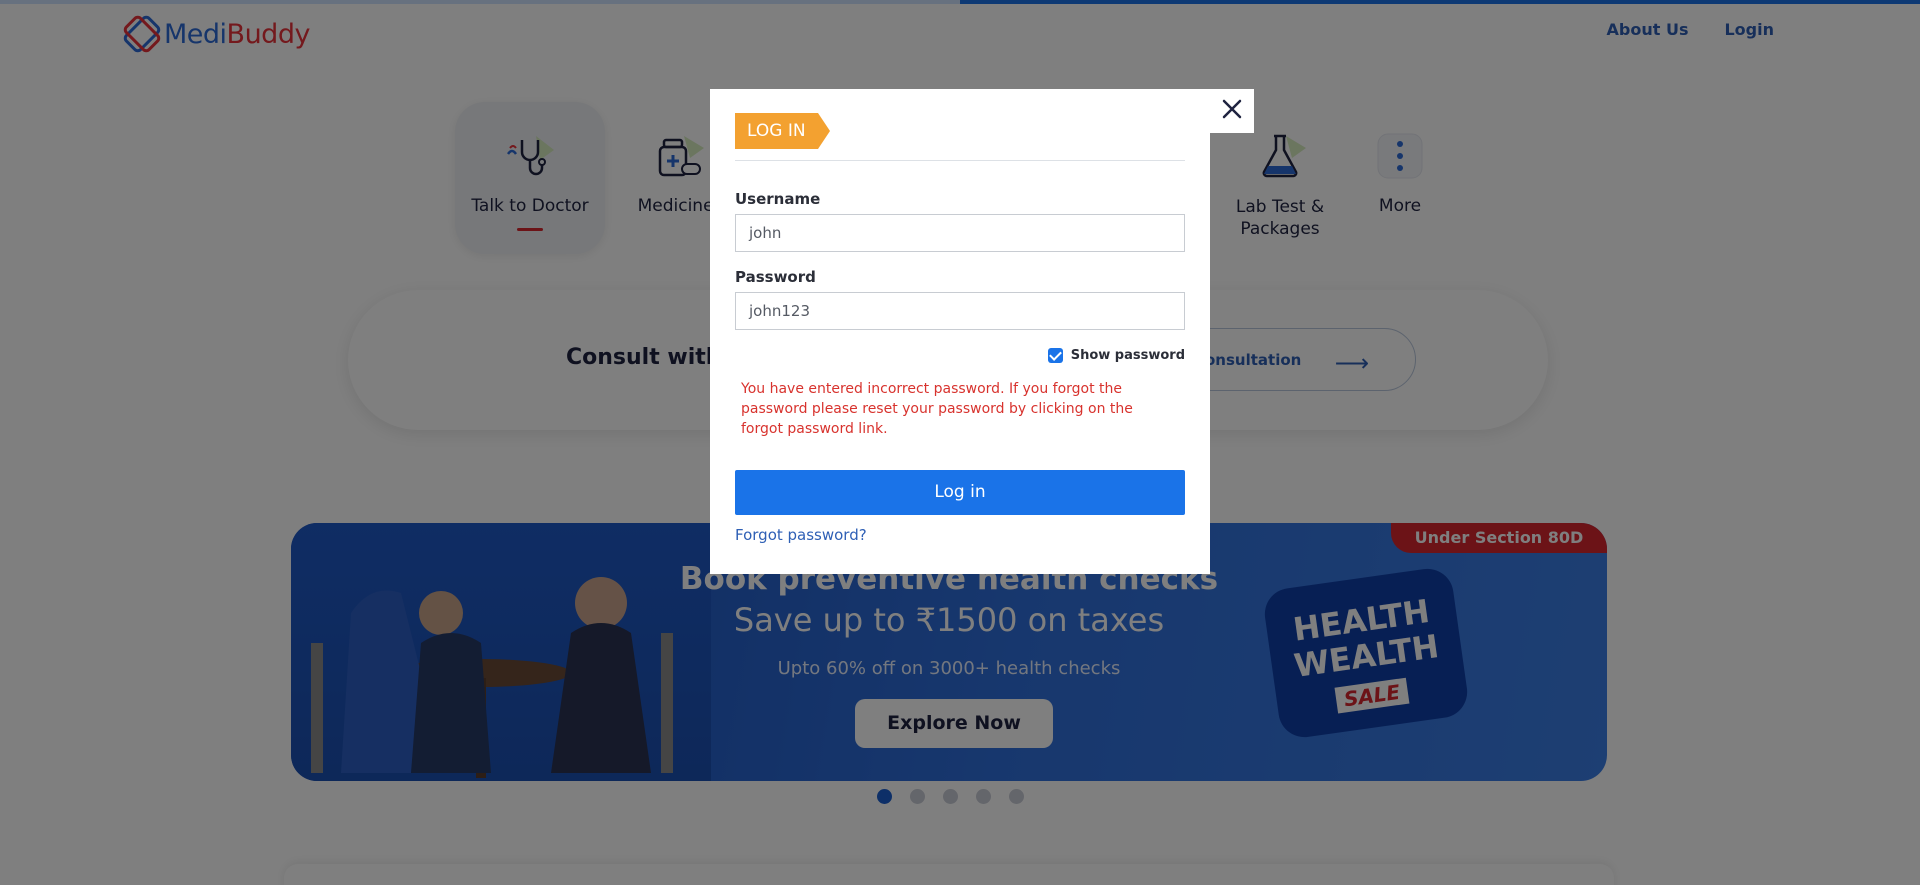 This screenshot has height=885, width=1920. I want to click on username-input: john, so click(960, 233).